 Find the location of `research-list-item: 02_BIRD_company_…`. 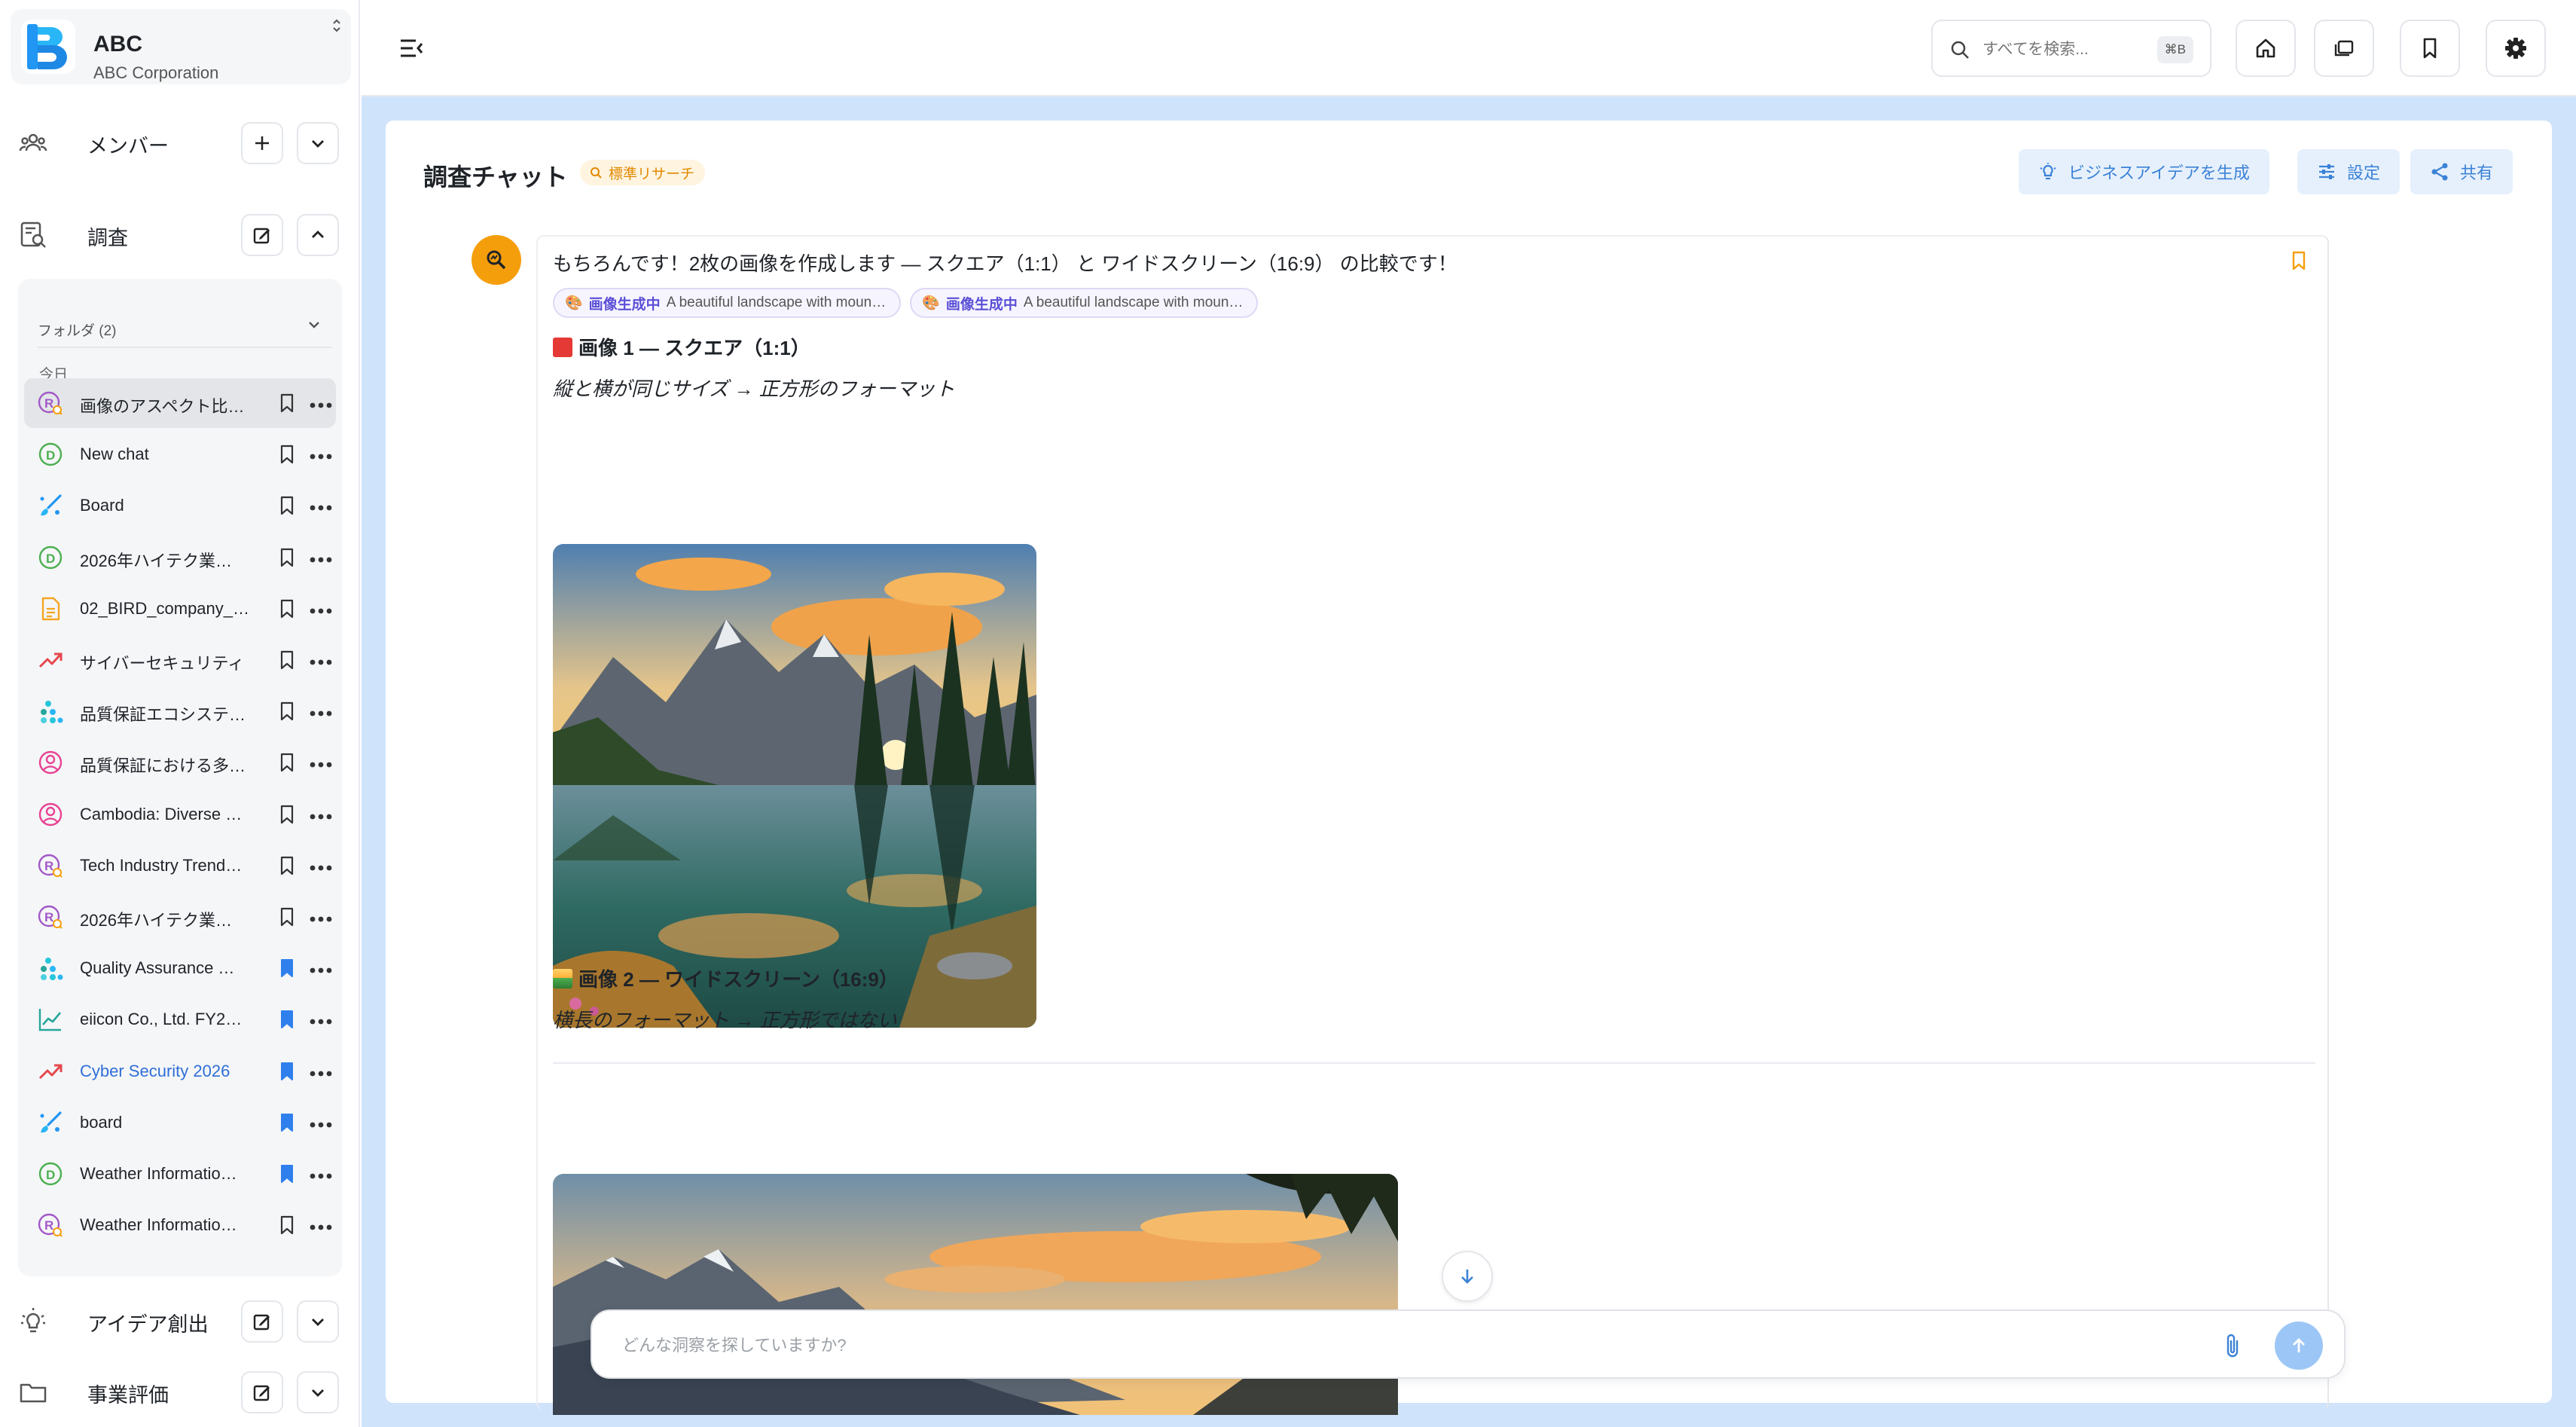

research-list-item: 02_BIRD_company_… is located at coordinates (180, 609).